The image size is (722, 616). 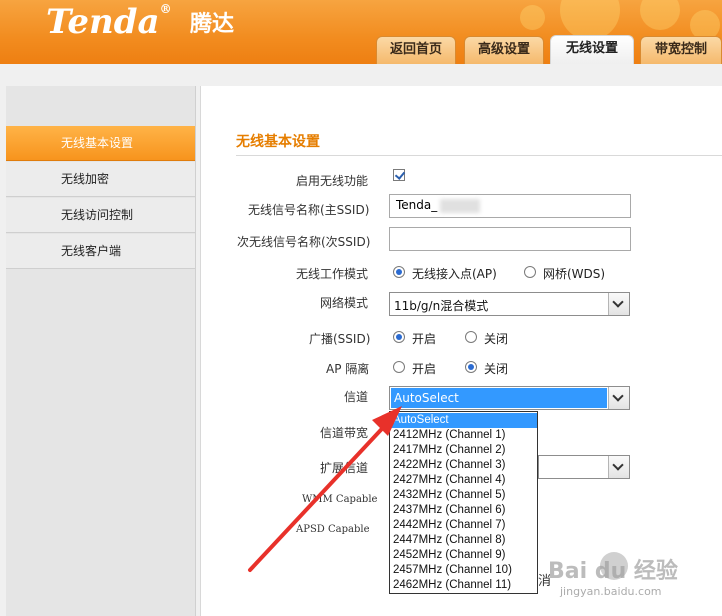 I want to click on red-annotation-arrow-icon, so click(x=325, y=489).